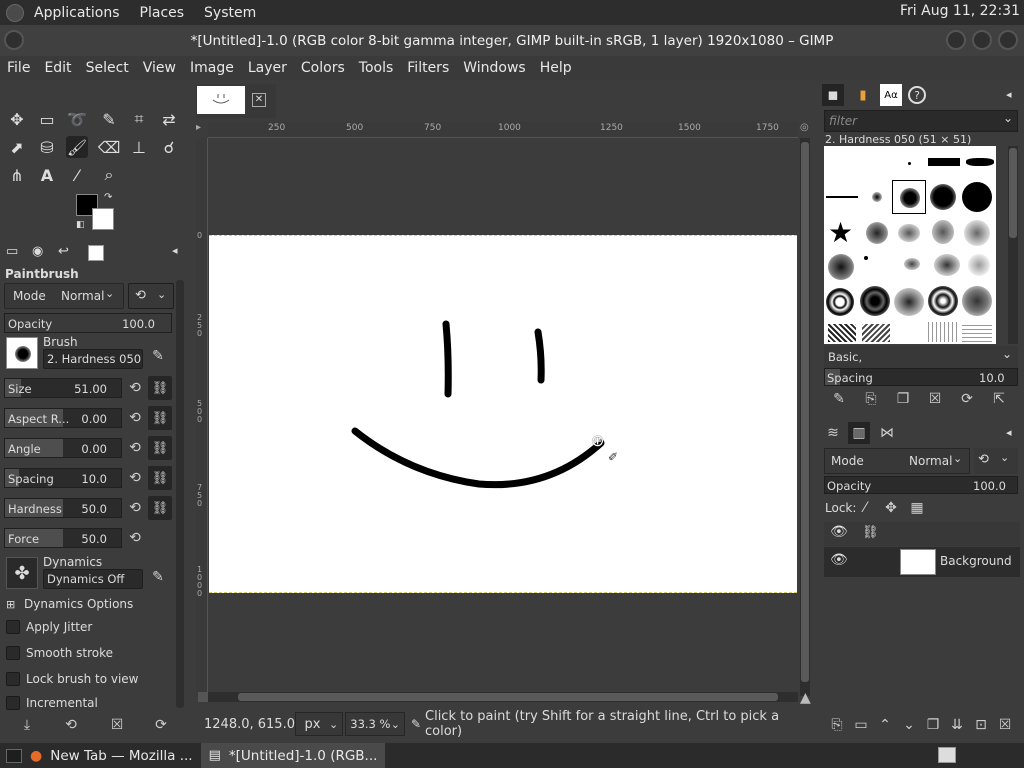 The image size is (1024, 768). What do you see at coordinates (910, 245) in the screenshot?
I see `brush-grid: ★` at bounding box center [910, 245].